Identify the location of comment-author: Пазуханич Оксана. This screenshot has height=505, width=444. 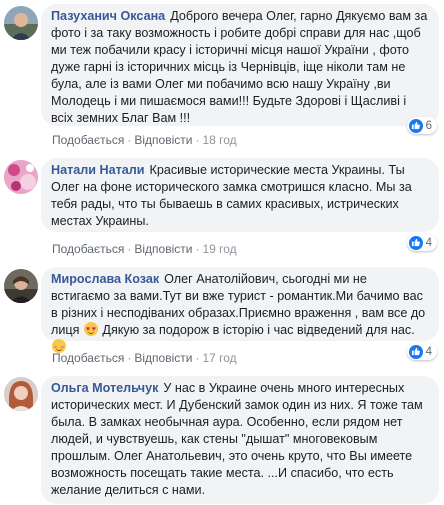
(108, 16).